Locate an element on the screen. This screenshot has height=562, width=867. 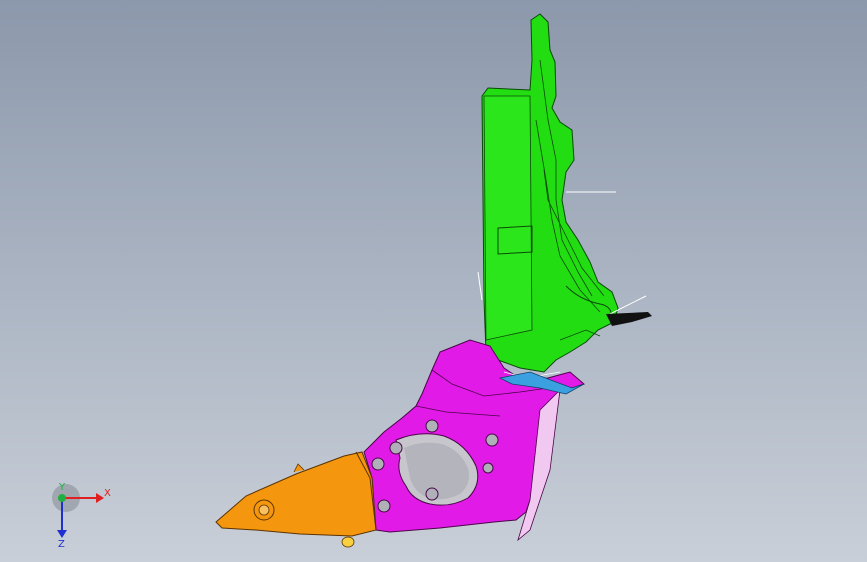
middle-bracket is located at coordinates (474, 440).